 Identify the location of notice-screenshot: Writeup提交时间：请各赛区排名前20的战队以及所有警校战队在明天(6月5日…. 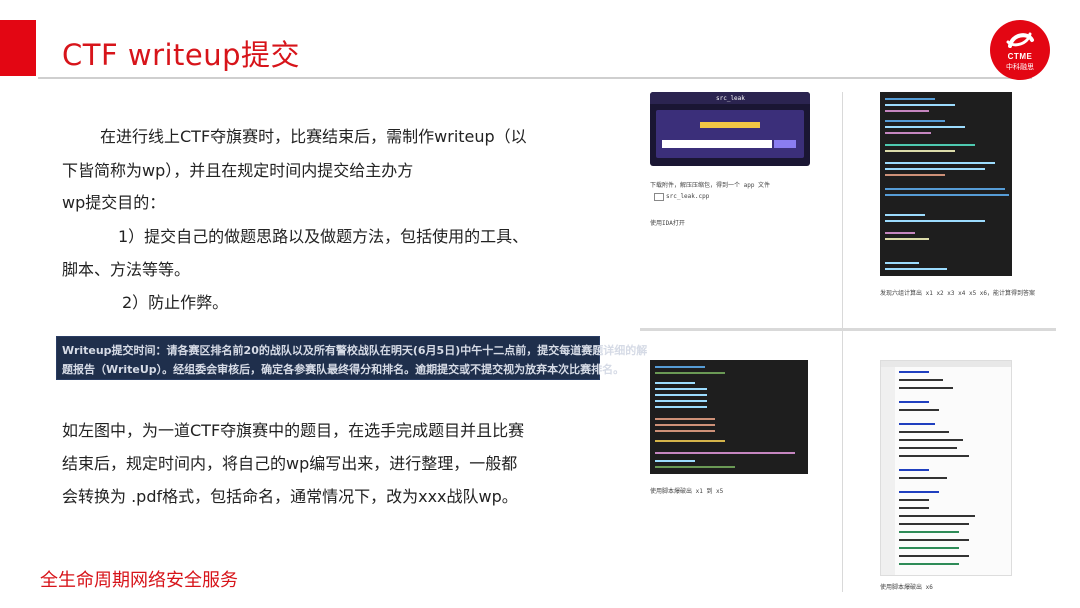
(351, 358).